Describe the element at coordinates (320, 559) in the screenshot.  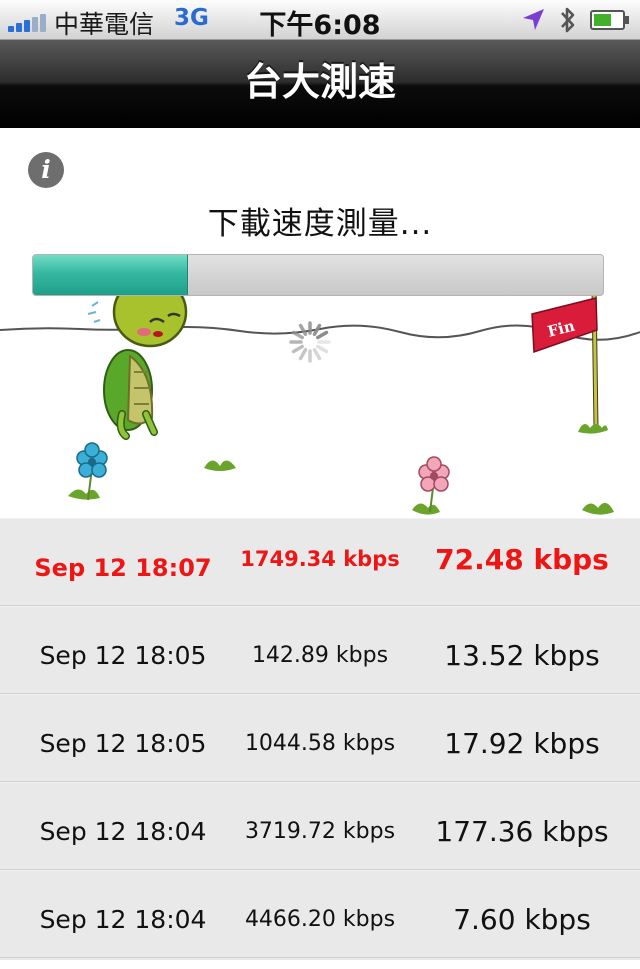
I see `result-rate: 1749.34 kbps` at that location.